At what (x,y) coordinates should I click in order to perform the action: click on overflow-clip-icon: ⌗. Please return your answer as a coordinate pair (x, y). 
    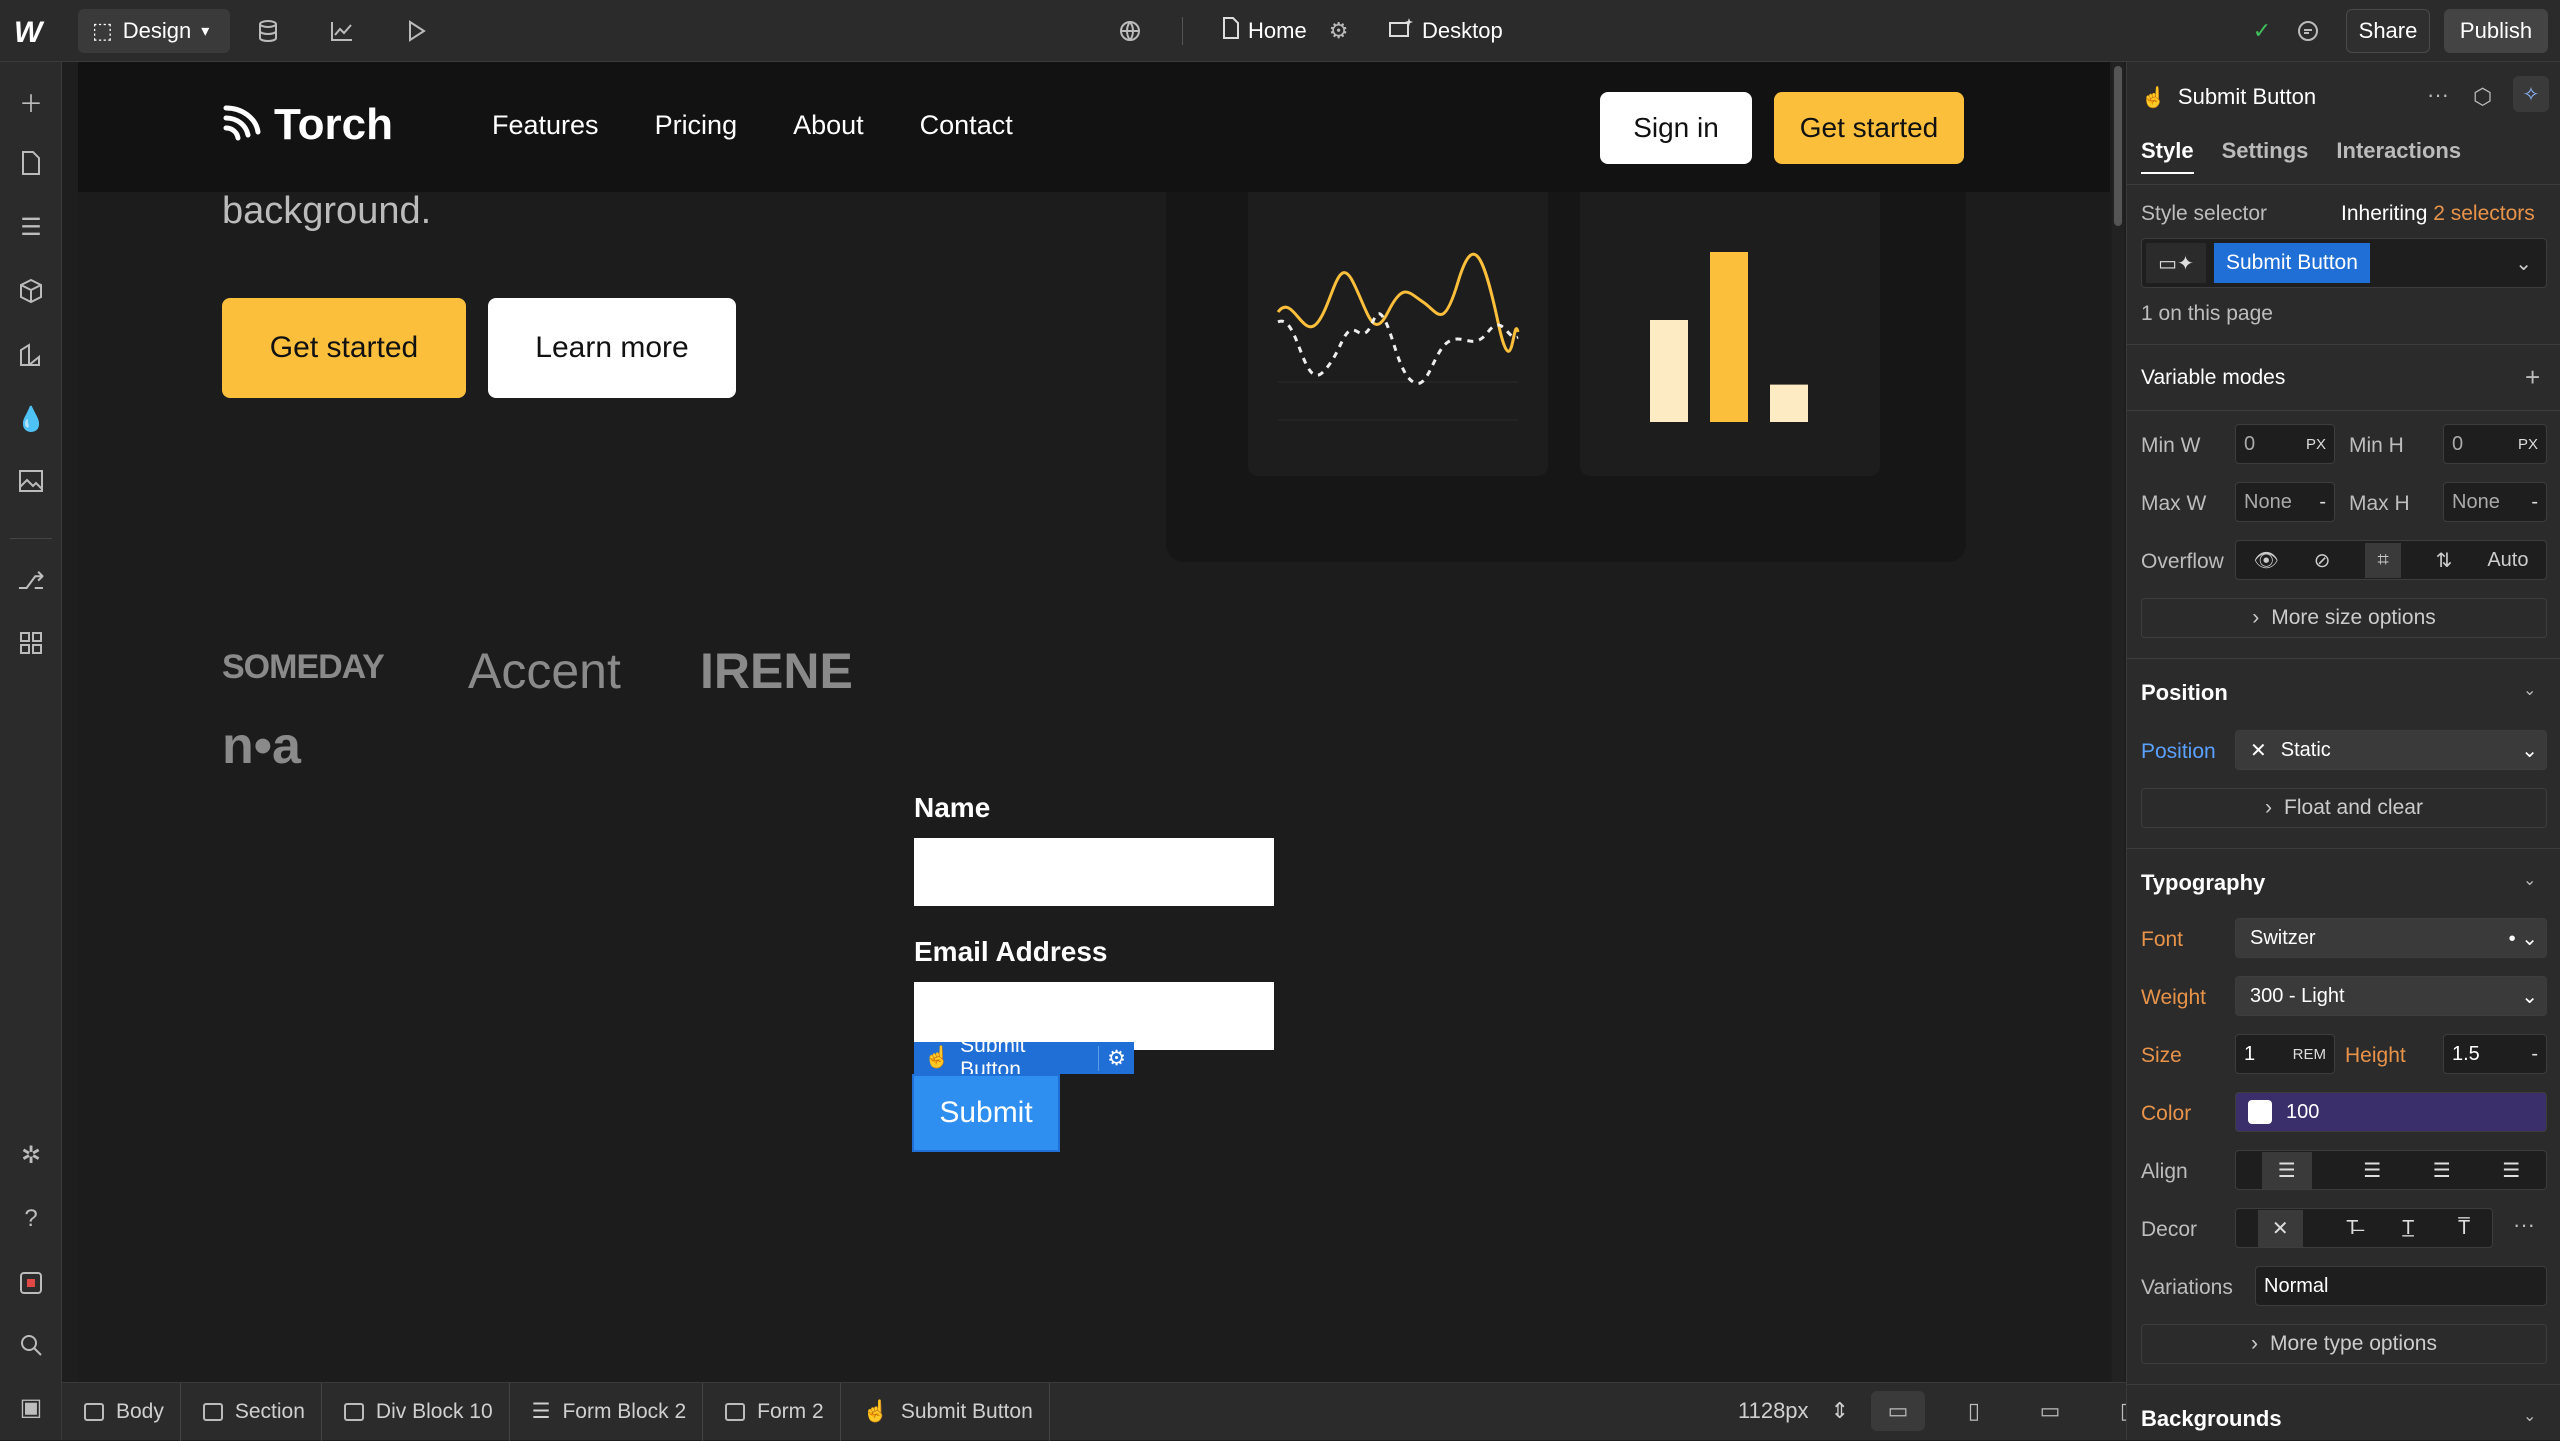
    Looking at the image, I should click on (2383, 560).